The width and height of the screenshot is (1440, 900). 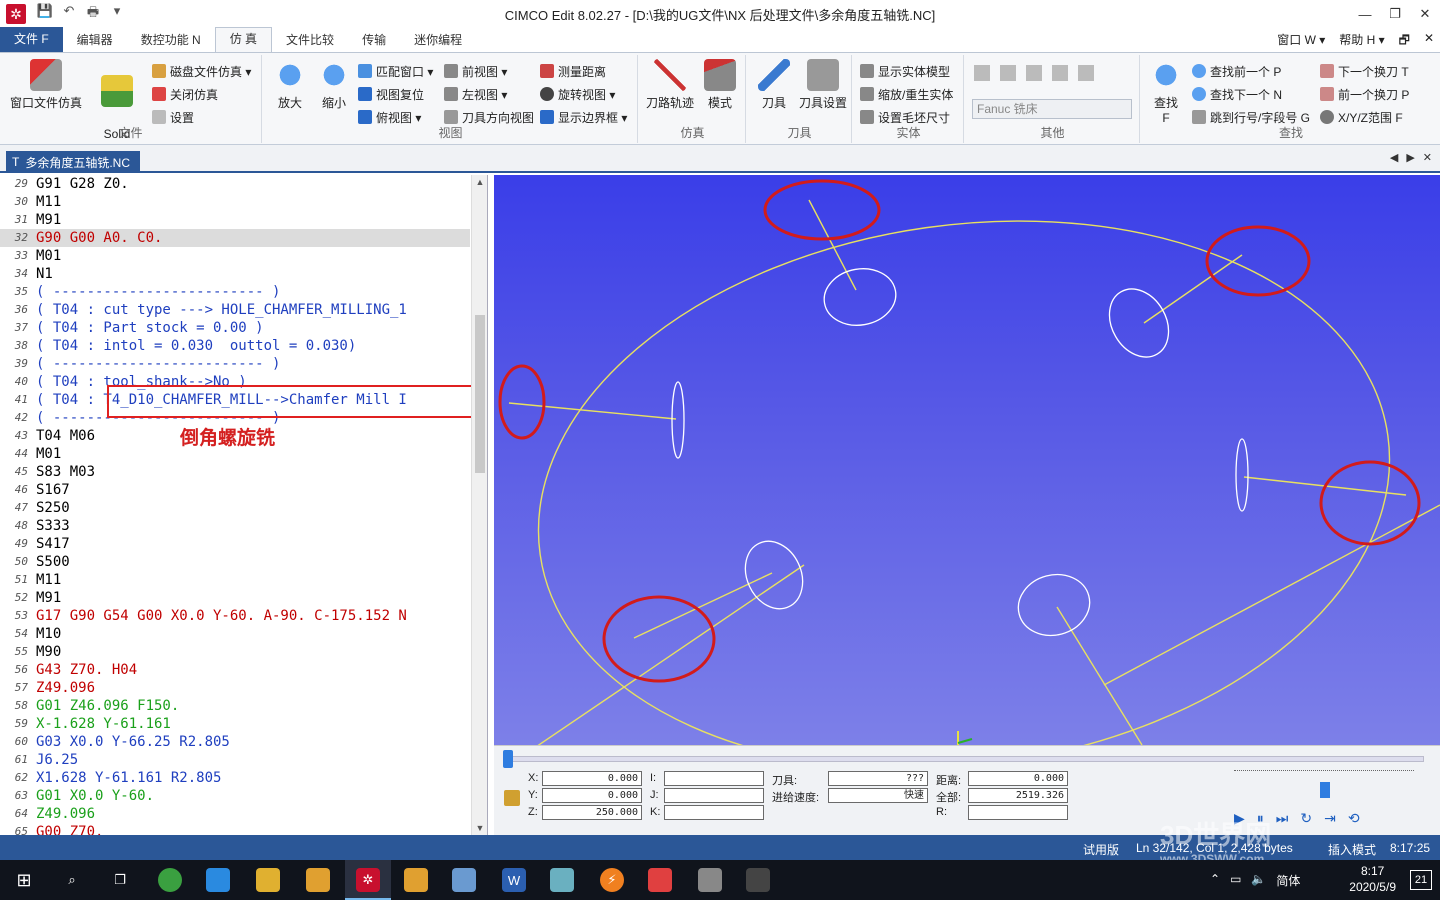 I want to click on measure-button: 测量距离, so click(x=573, y=71).